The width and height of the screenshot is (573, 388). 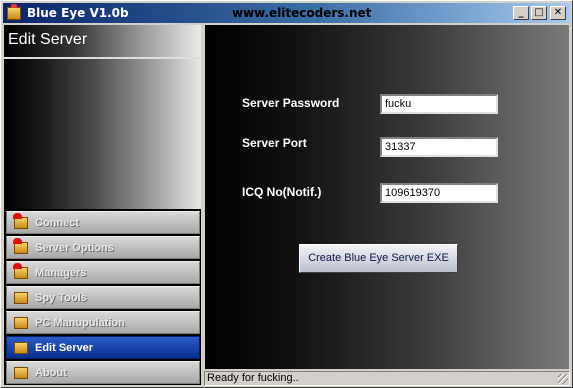 What do you see at coordinates (64, 347) in the screenshot?
I see `sidebar-item-label: Edit Server` at bounding box center [64, 347].